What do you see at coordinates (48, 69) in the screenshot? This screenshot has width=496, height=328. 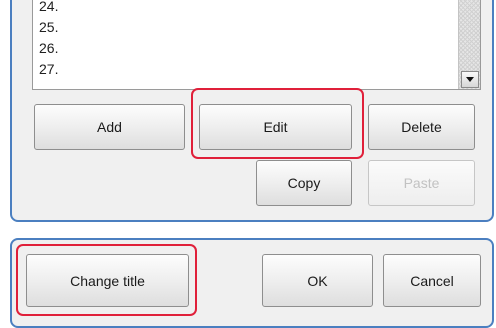 I see `list-item: 27.` at bounding box center [48, 69].